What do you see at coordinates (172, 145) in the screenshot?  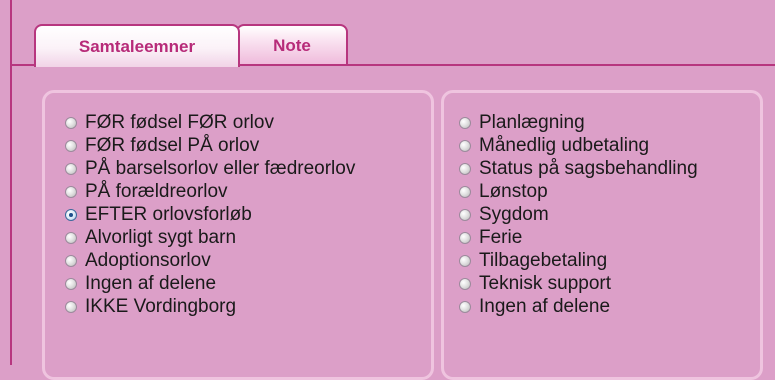 I see `radio-option-label: FØR fødsel PÅ orlov` at bounding box center [172, 145].